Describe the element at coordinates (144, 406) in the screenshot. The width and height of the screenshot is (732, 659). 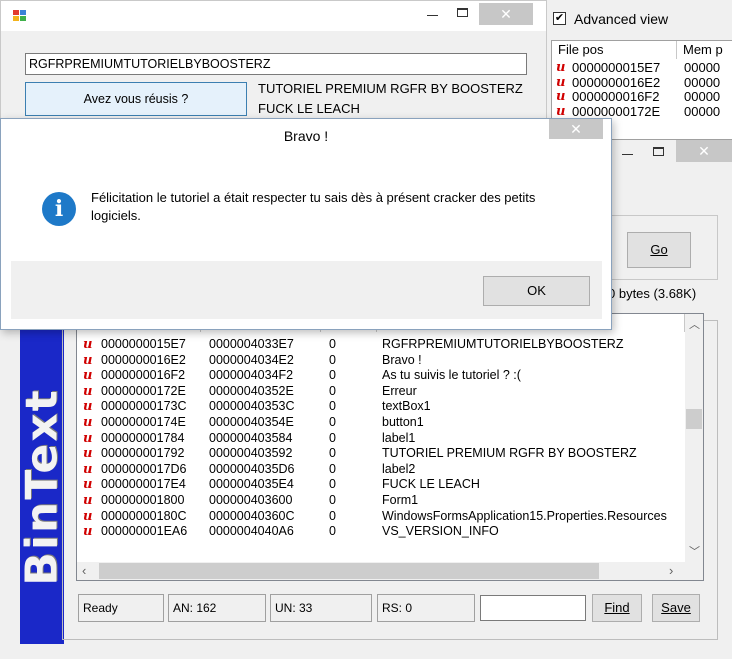
I see `cell-file-pos: 00000000173C` at that location.